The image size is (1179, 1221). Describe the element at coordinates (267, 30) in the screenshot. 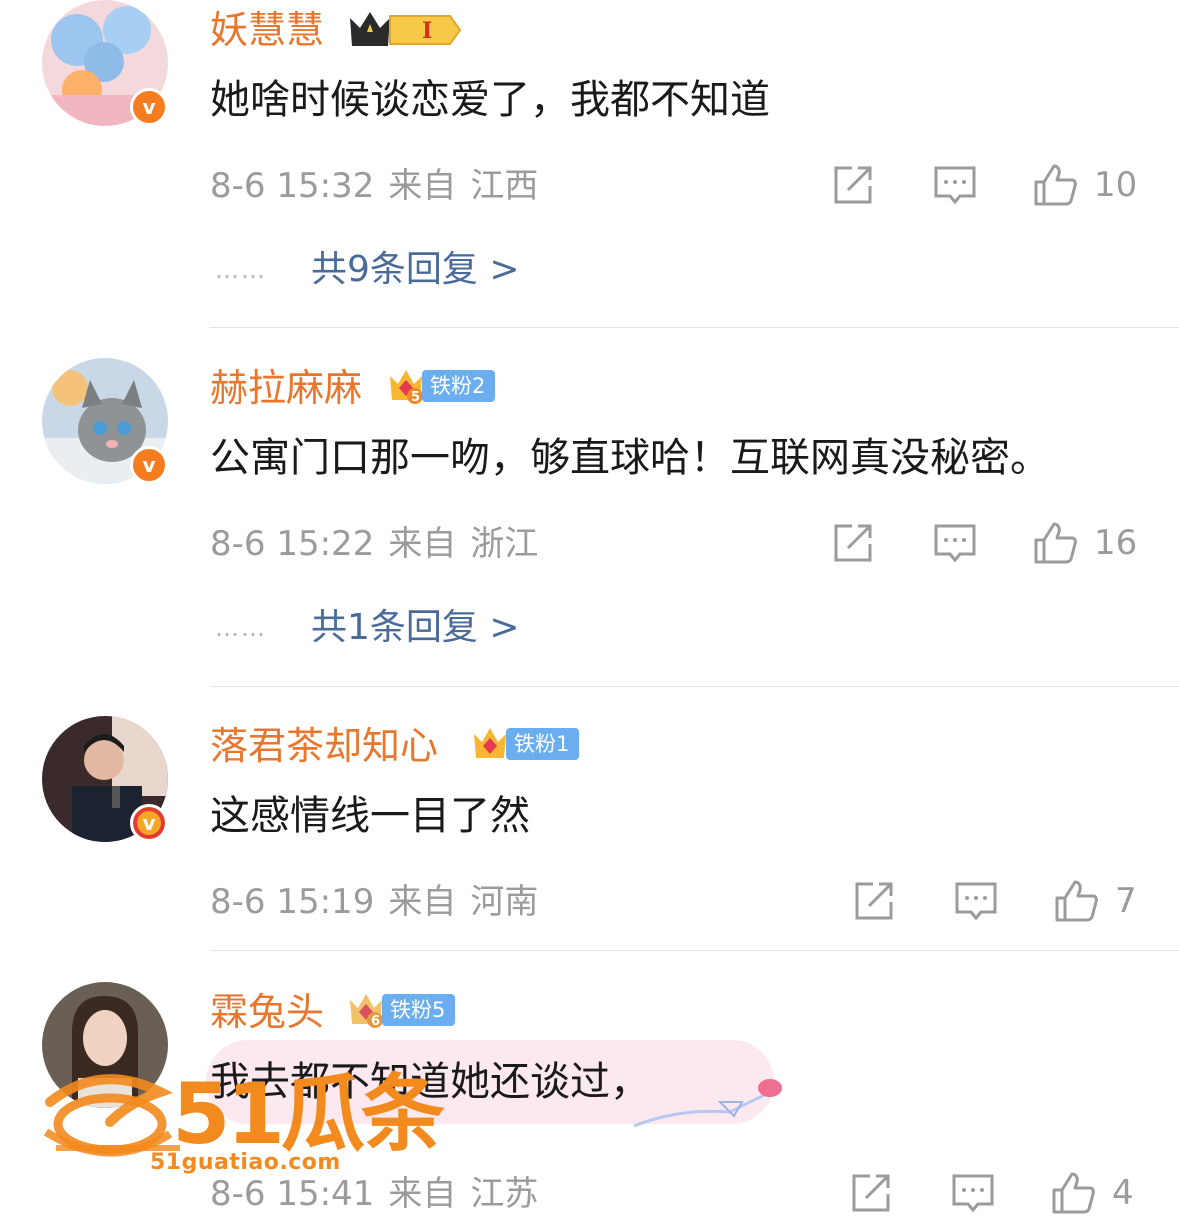

I see `username: 妖慧慧` at that location.